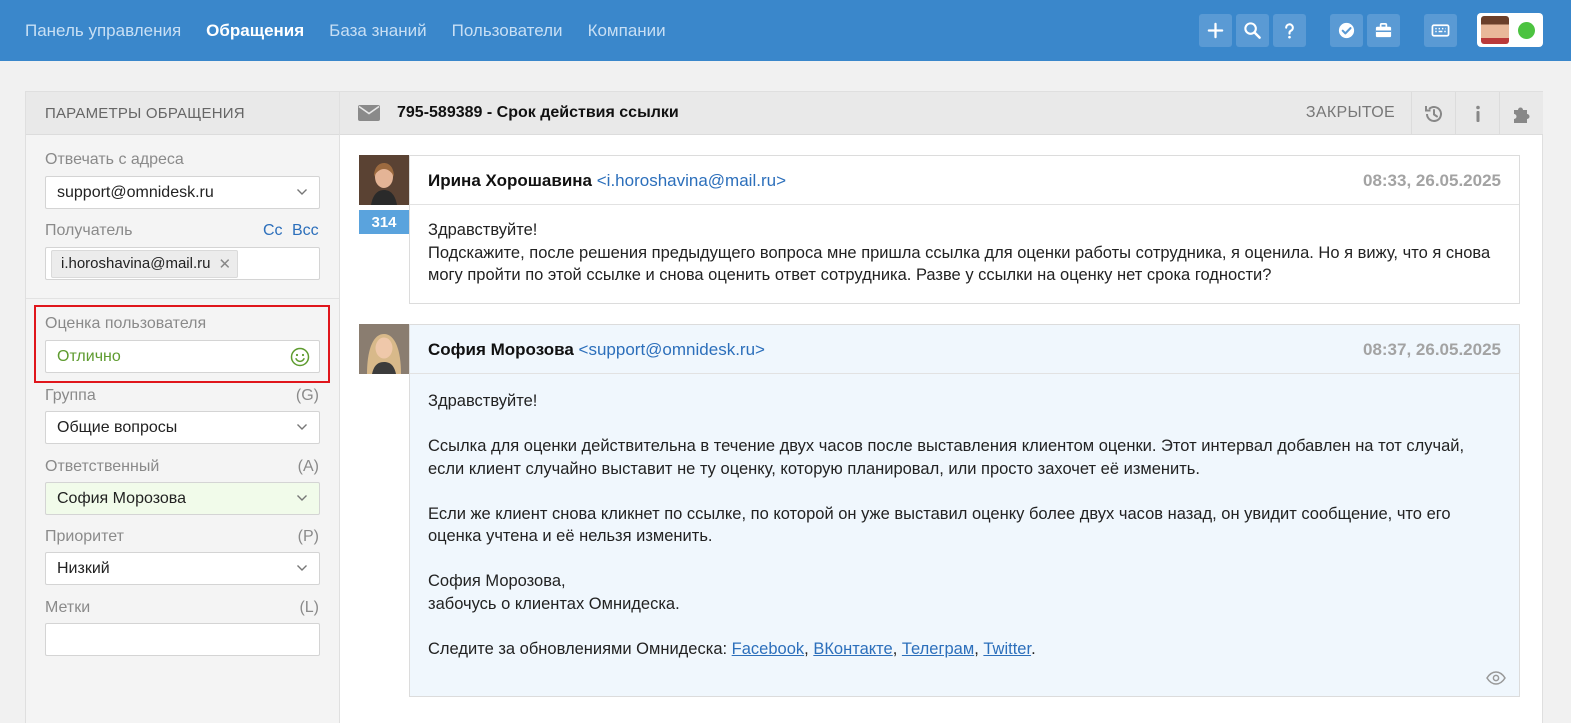 The width and height of the screenshot is (1571, 723). What do you see at coordinates (89, 230) in the screenshot?
I see `recipient-label: Получатель` at bounding box center [89, 230].